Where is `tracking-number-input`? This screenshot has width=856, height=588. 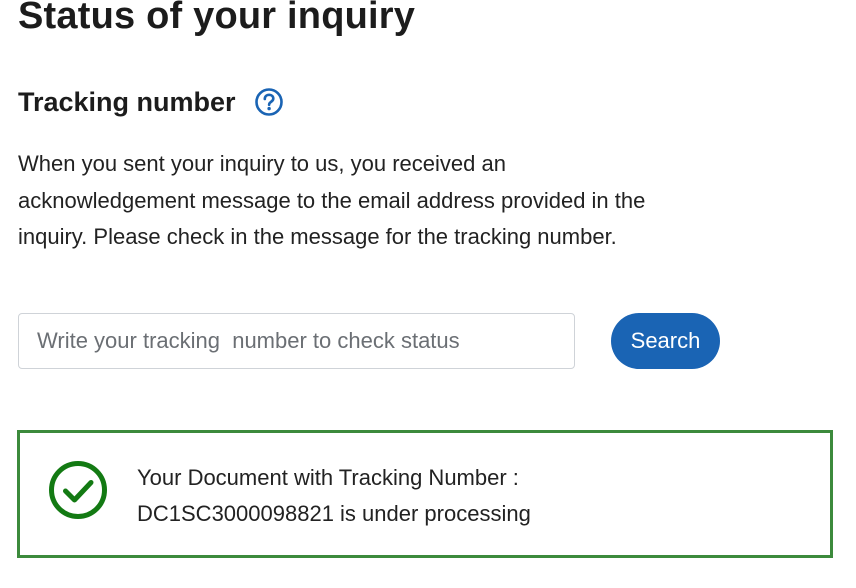 tracking-number-input is located at coordinates (296, 341).